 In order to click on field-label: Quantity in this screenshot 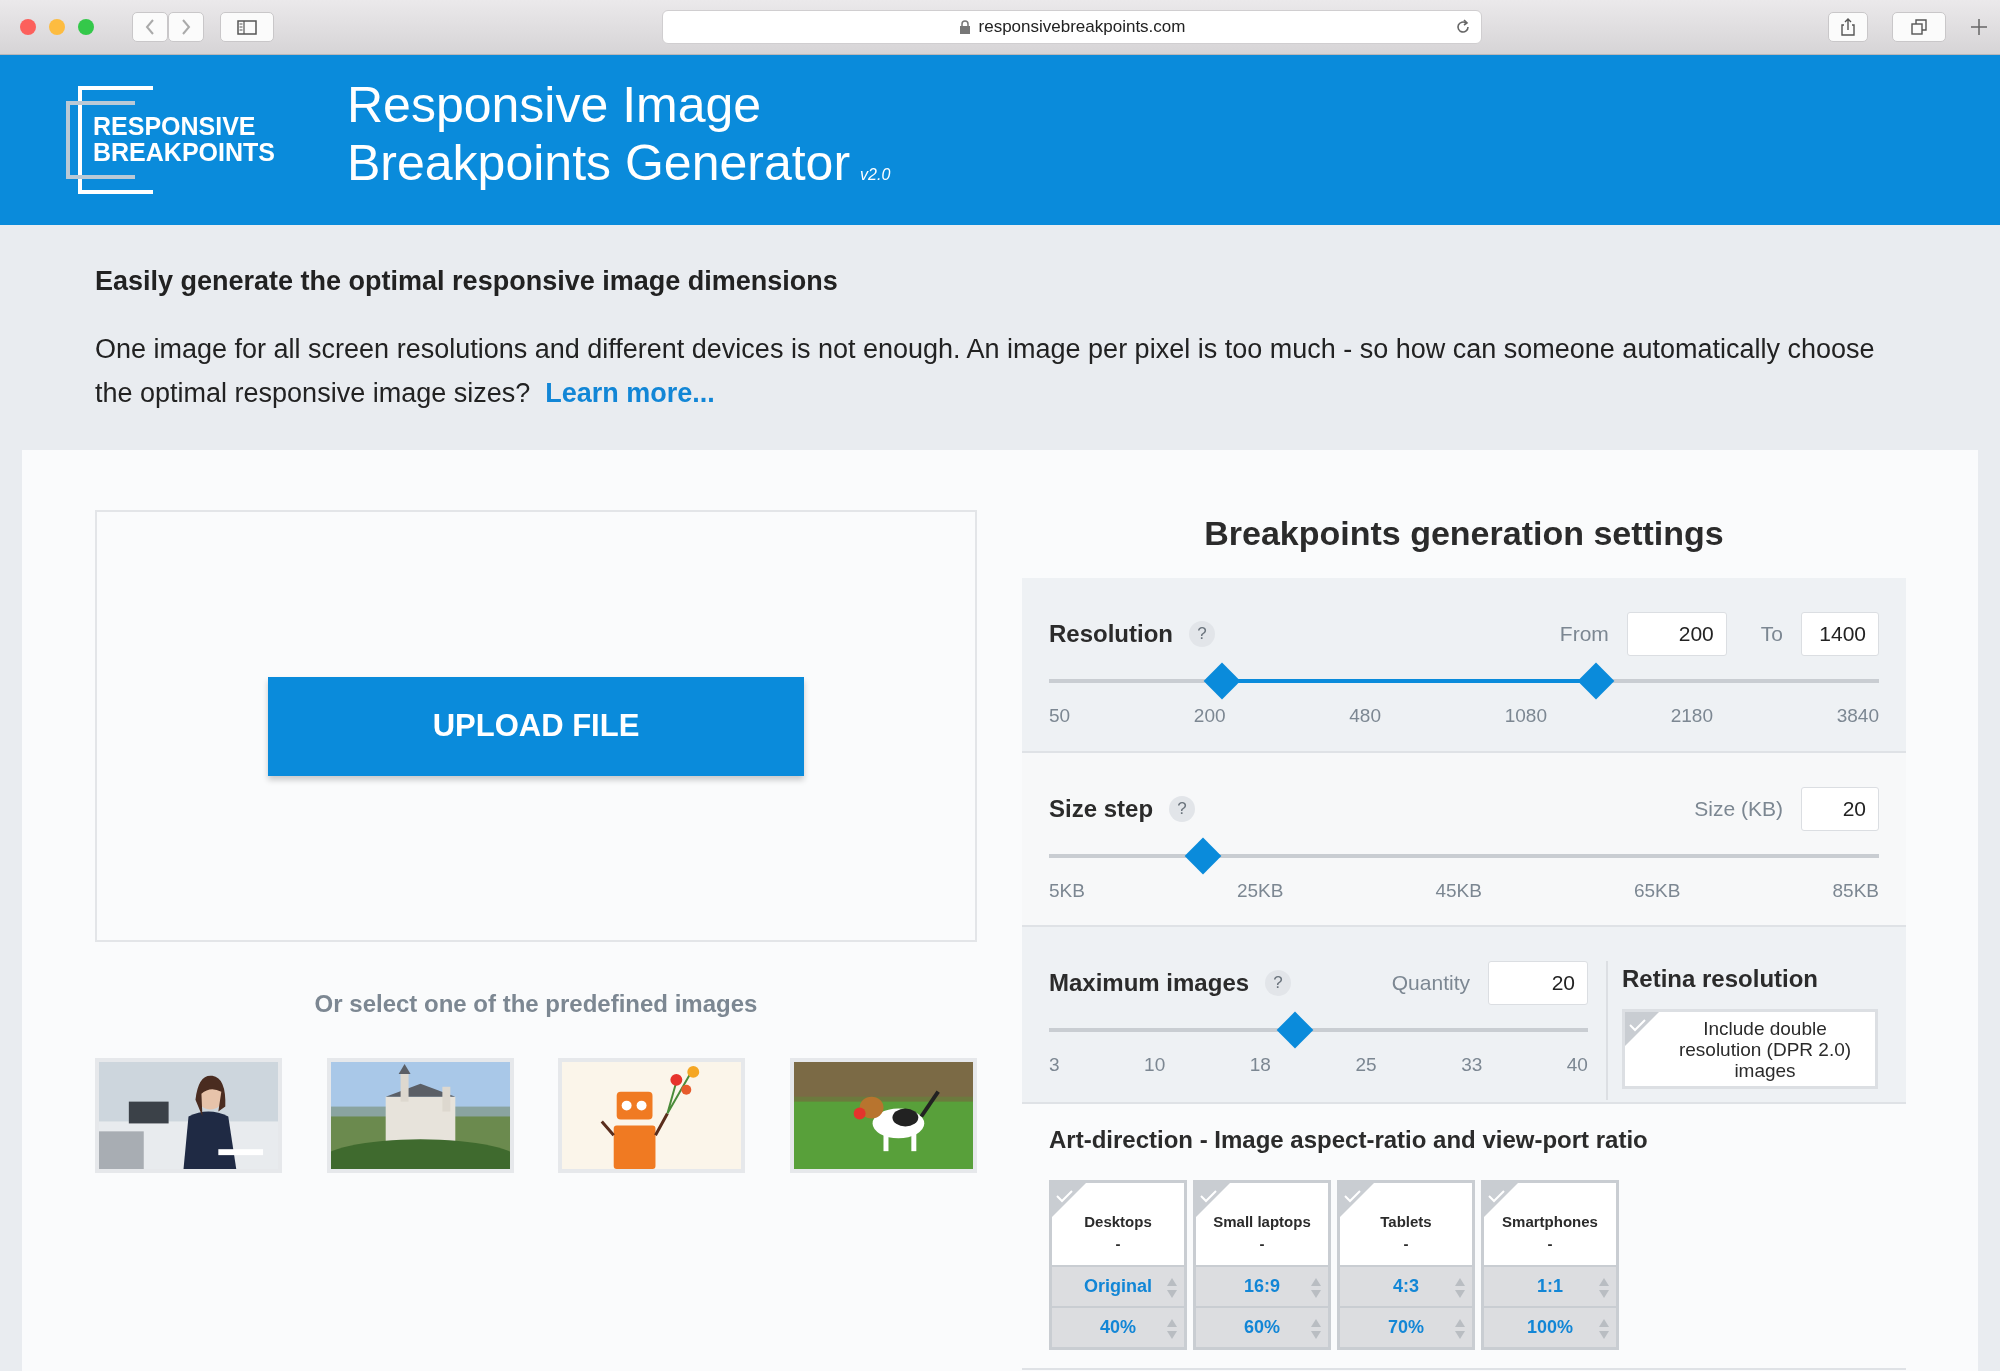, I will do `click(1430, 983)`.